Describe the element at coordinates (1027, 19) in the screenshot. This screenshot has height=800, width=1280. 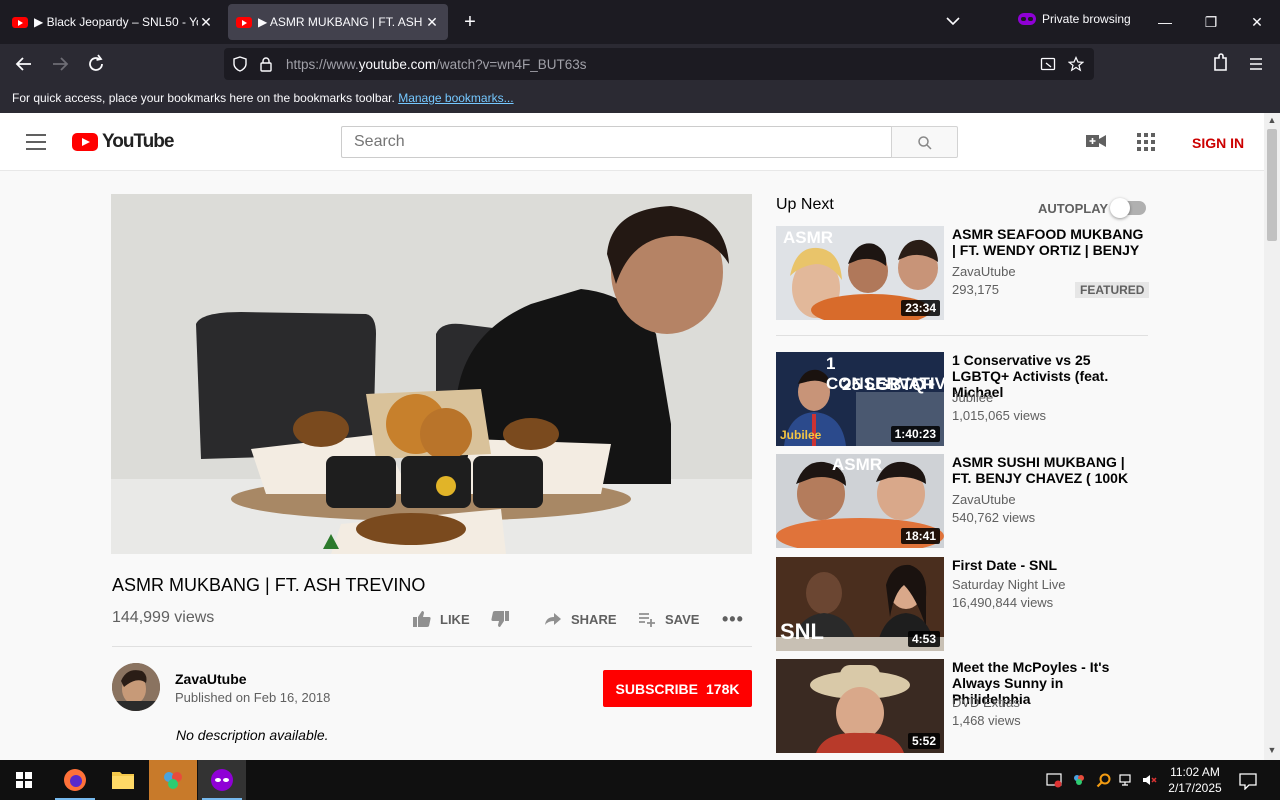
I see `private-mask-icon` at that location.